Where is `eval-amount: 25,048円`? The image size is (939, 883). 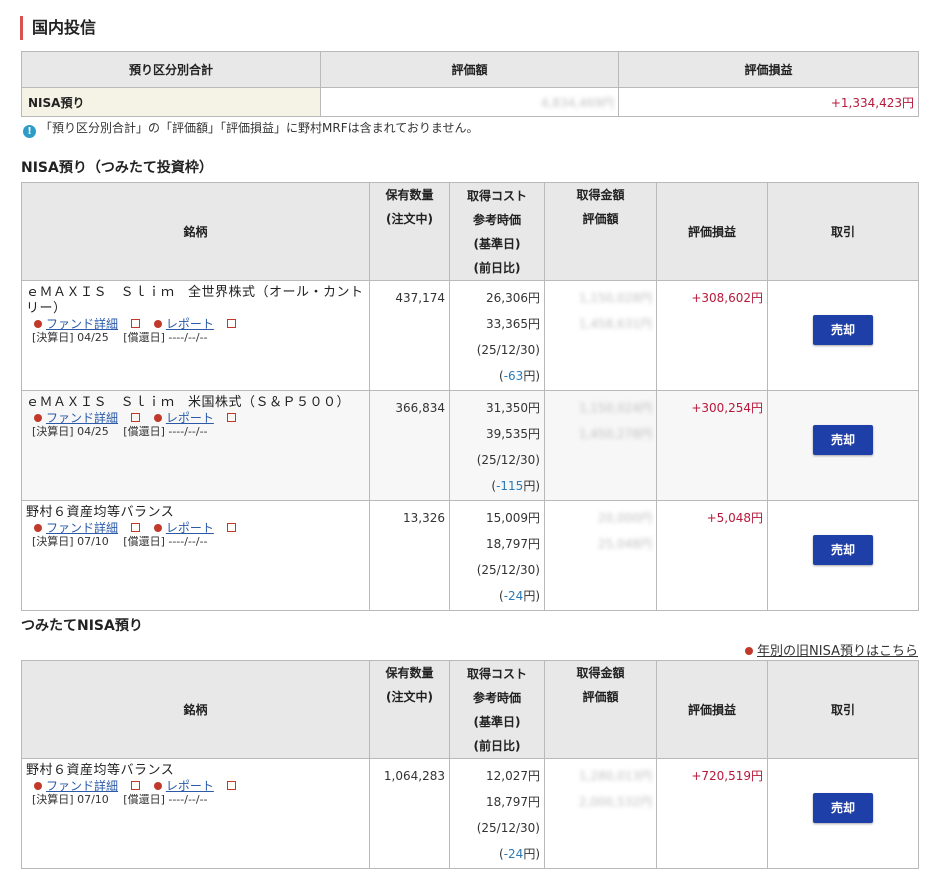 eval-amount: 25,048円 is located at coordinates (625, 544).